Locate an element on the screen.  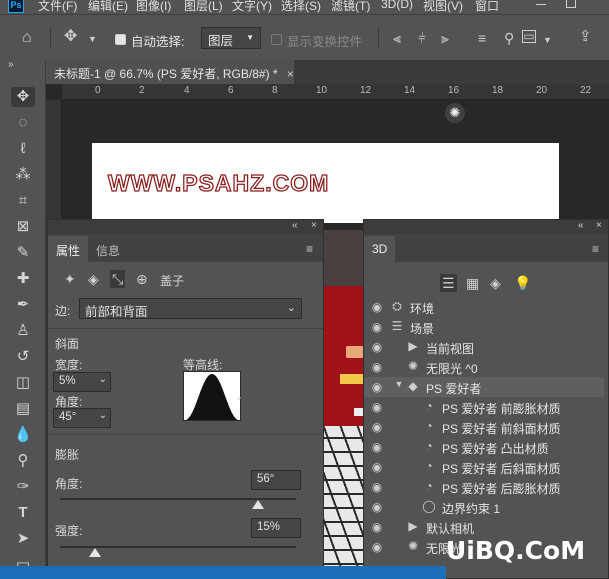
tree-row: ◉ ⛭ 环境 is located at coordinates (484, 307).